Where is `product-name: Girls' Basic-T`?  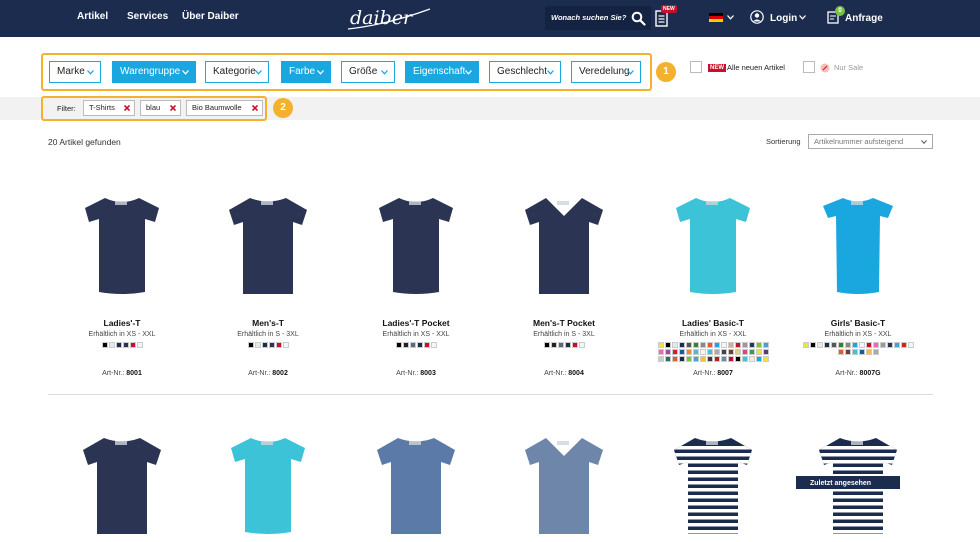
product-name: Girls' Basic-T is located at coordinates (858, 323).